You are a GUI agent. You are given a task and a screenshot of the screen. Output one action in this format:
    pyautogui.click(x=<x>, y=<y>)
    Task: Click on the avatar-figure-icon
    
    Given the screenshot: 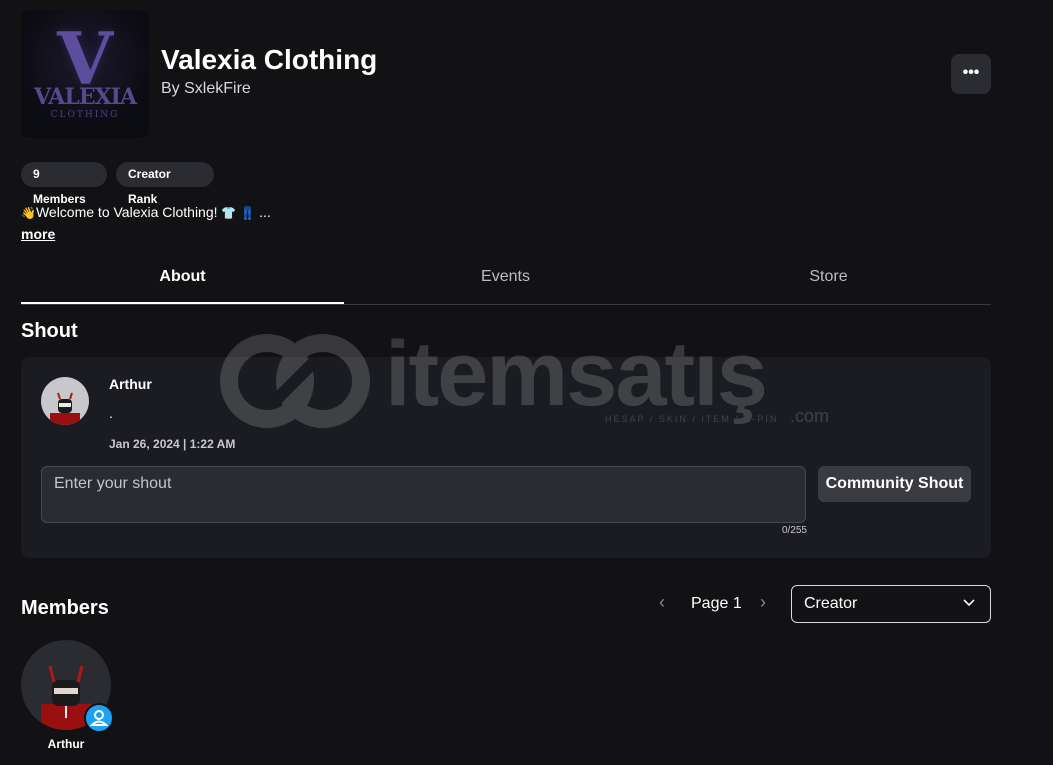 What is the action you would take?
    pyautogui.click(x=65, y=408)
    